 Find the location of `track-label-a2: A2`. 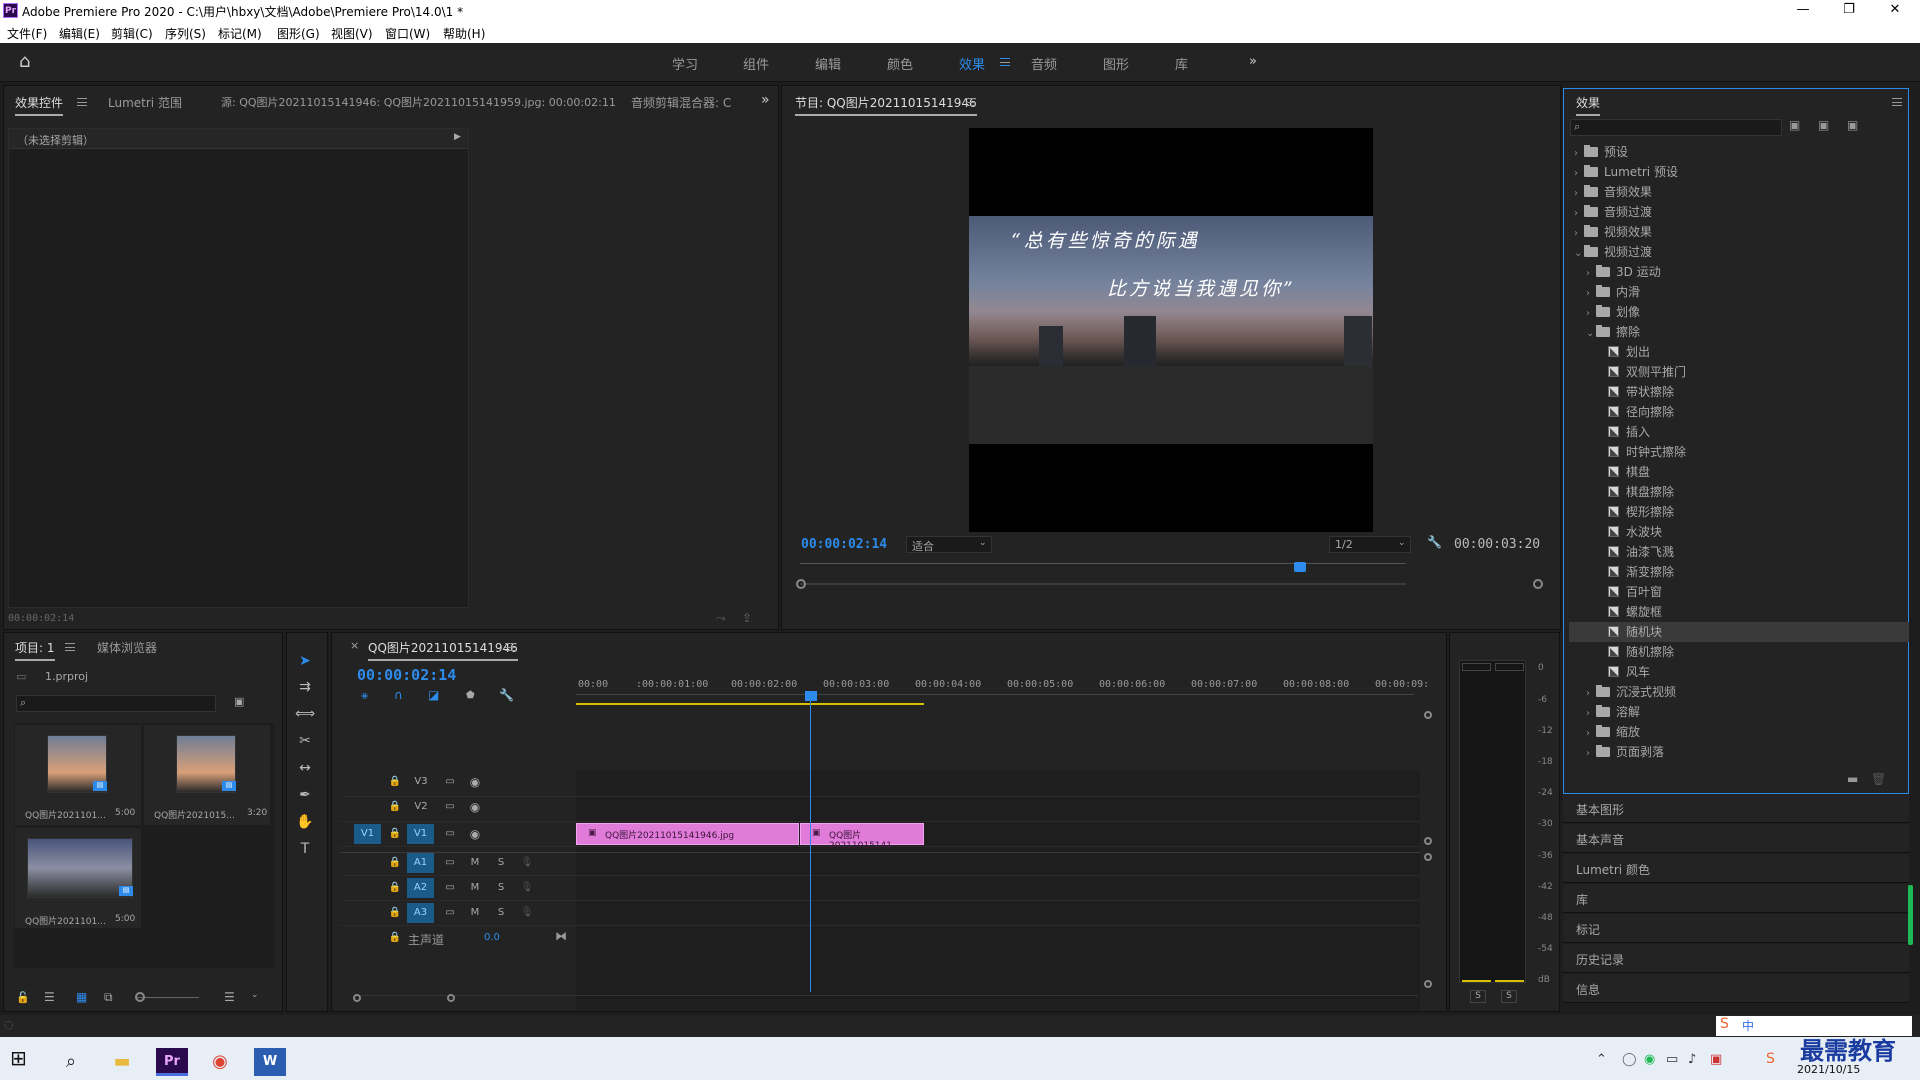

track-label-a2: A2 is located at coordinates (420, 888).